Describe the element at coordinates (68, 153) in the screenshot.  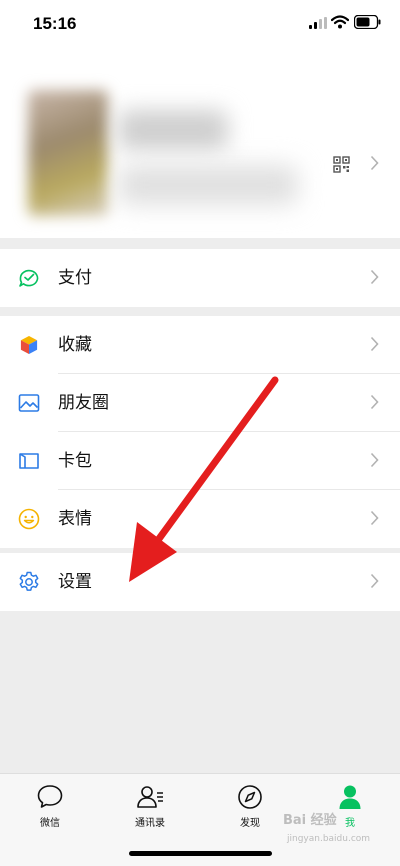
I see `avatar` at that location.